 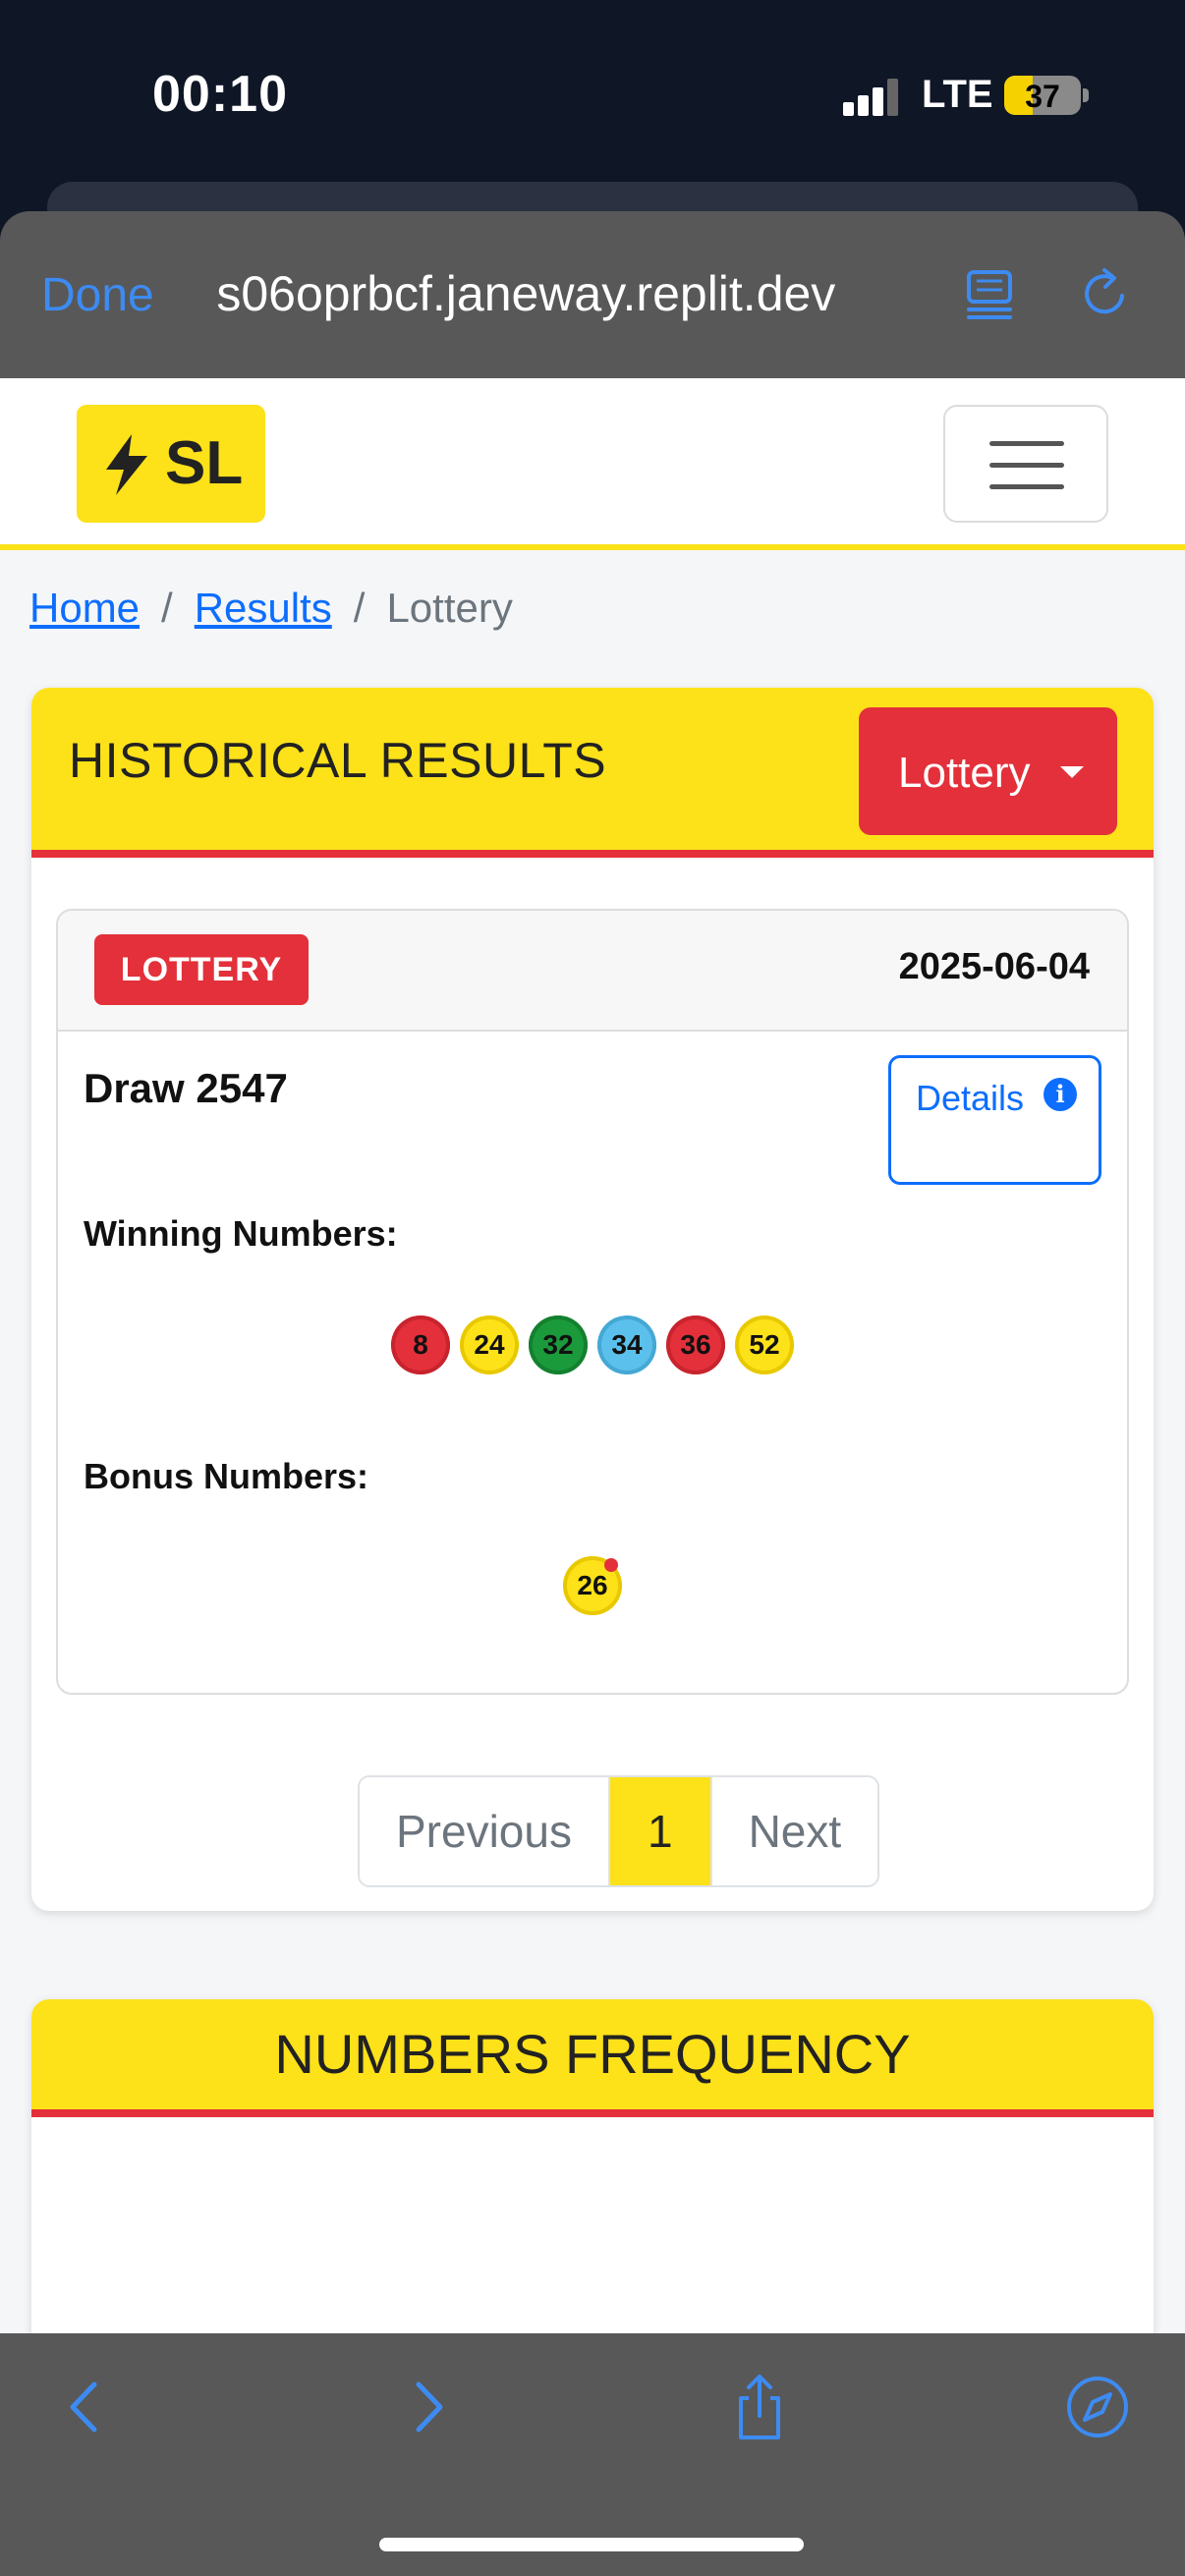 I want to click on breadcrumb: Home / Results / Lottery, so click(x=271, y=608).